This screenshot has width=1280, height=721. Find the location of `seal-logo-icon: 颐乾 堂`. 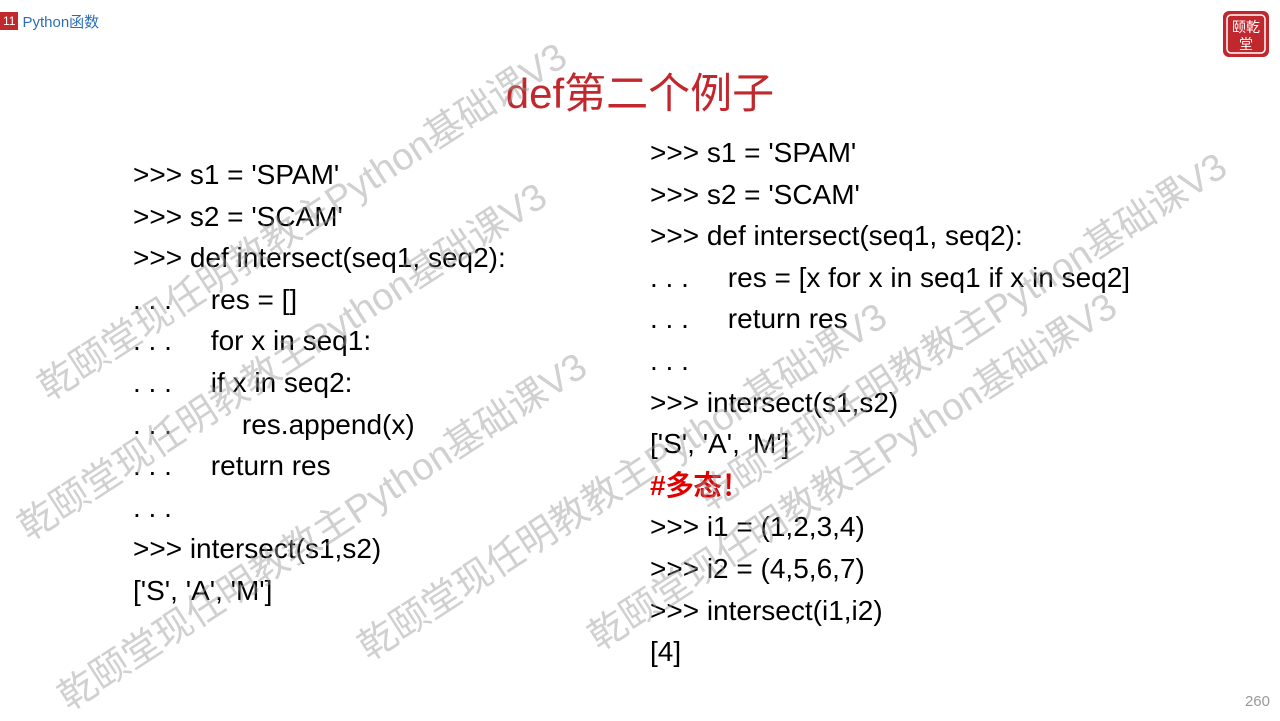

seal-logo-icon: 颐乾 堂 is located at coordinates (1246, 34).